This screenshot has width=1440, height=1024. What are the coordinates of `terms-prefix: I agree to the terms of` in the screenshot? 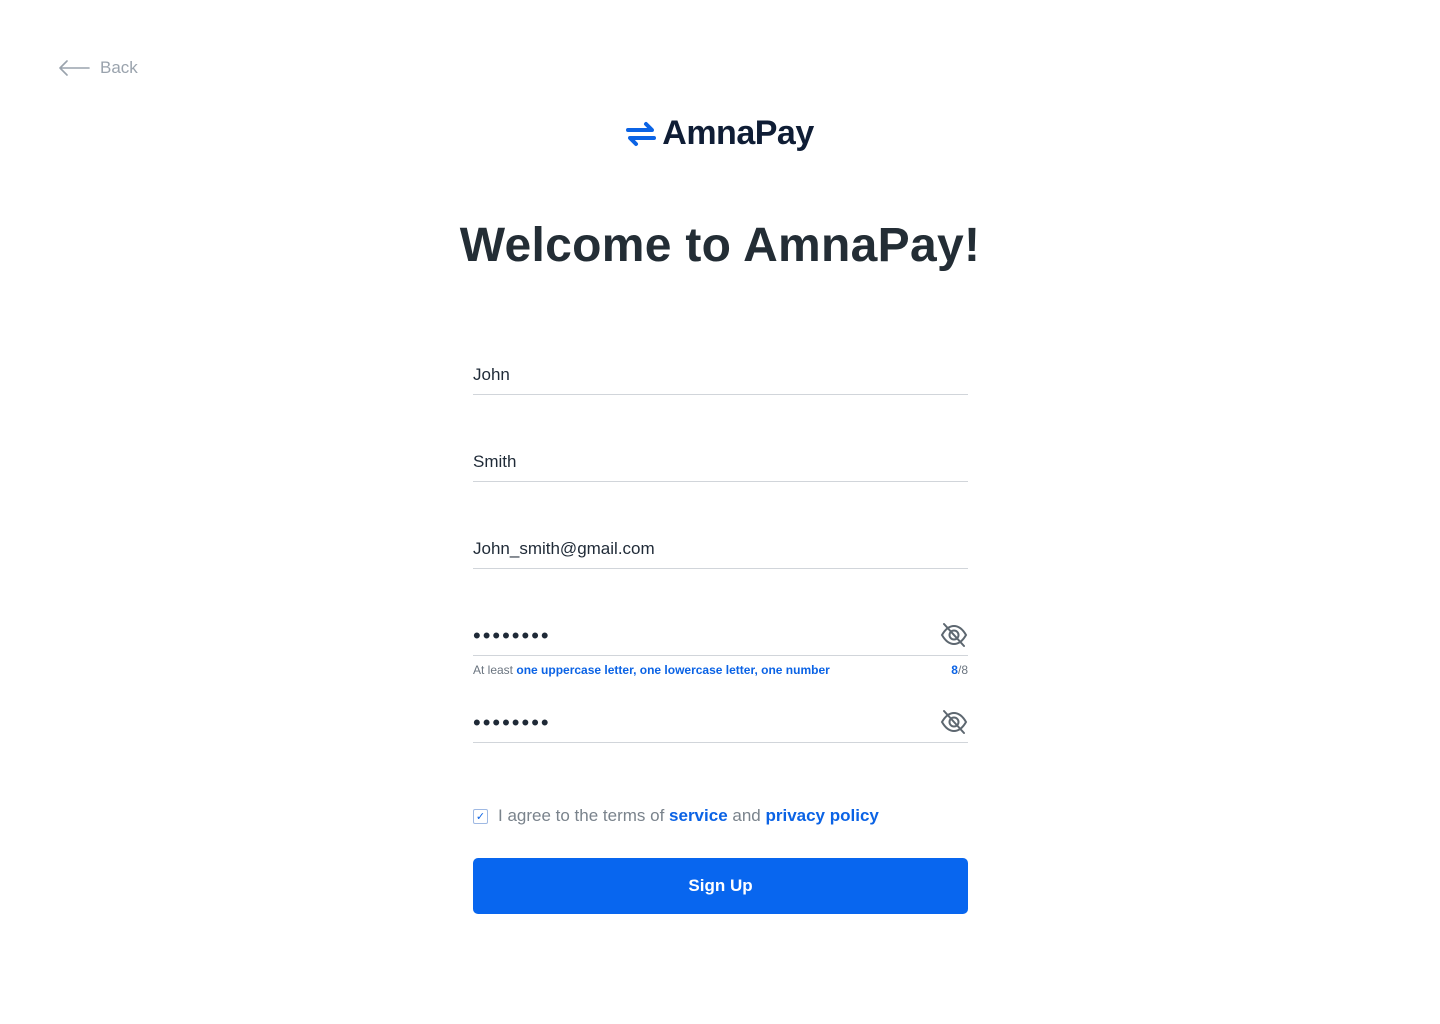 It's located at (584, 815).